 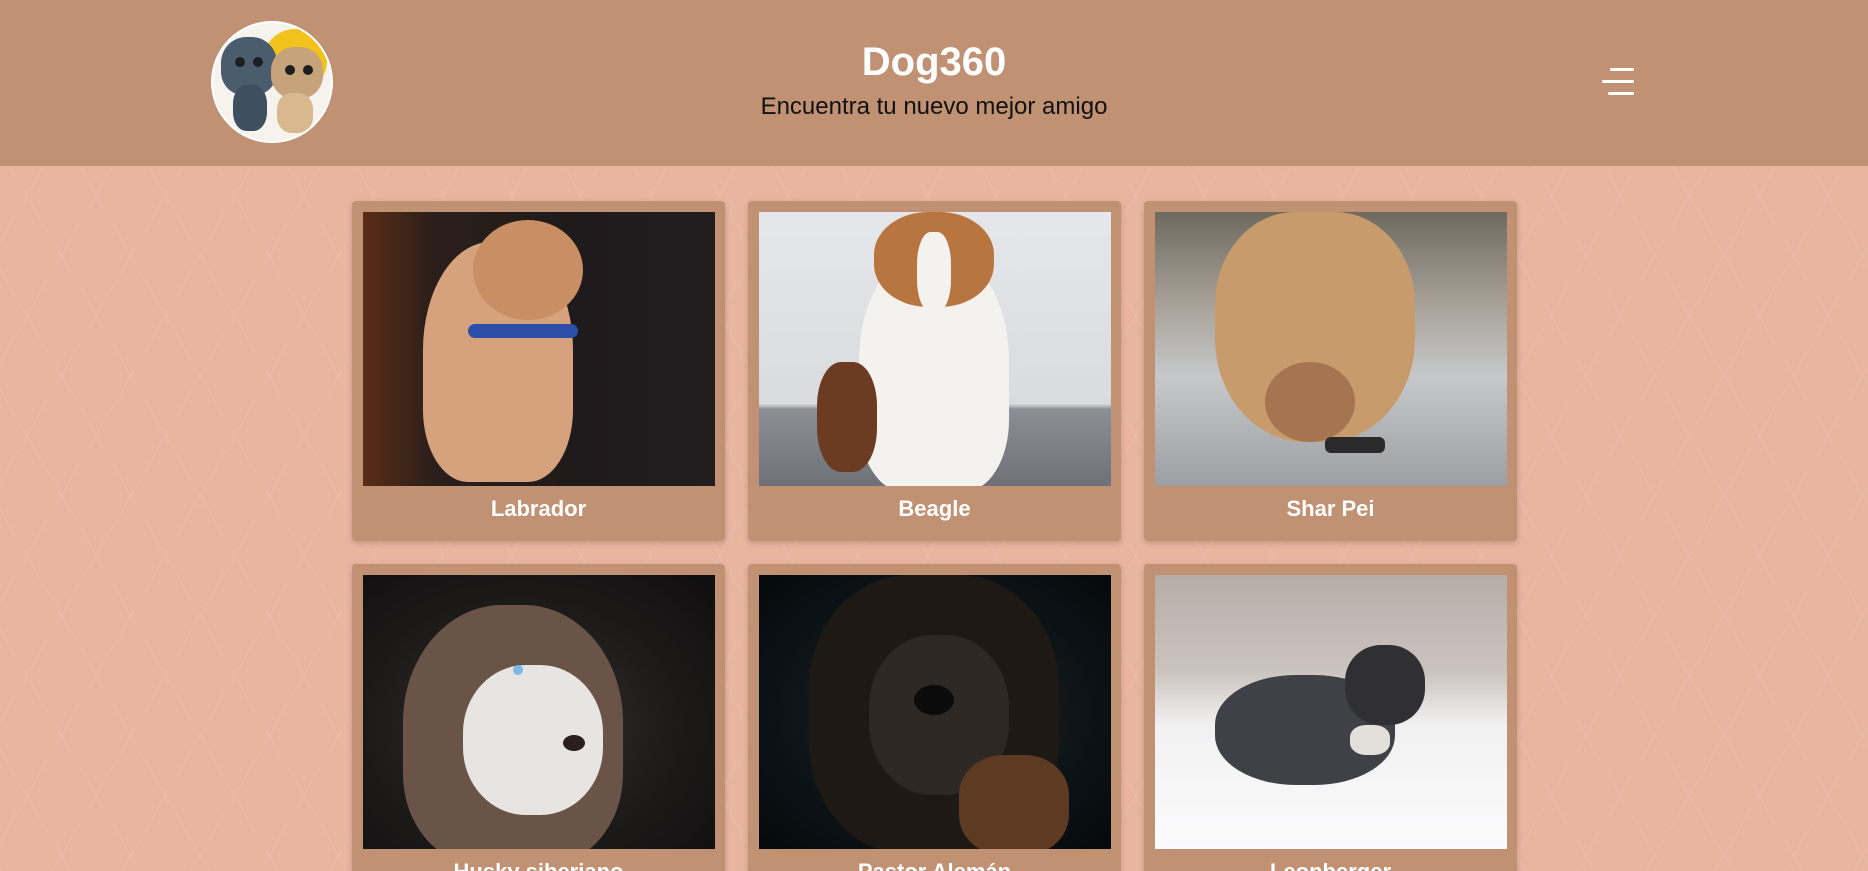 I want to click on dog-card-shar-pei: Shar Pei, so click(x=1330, y=371).